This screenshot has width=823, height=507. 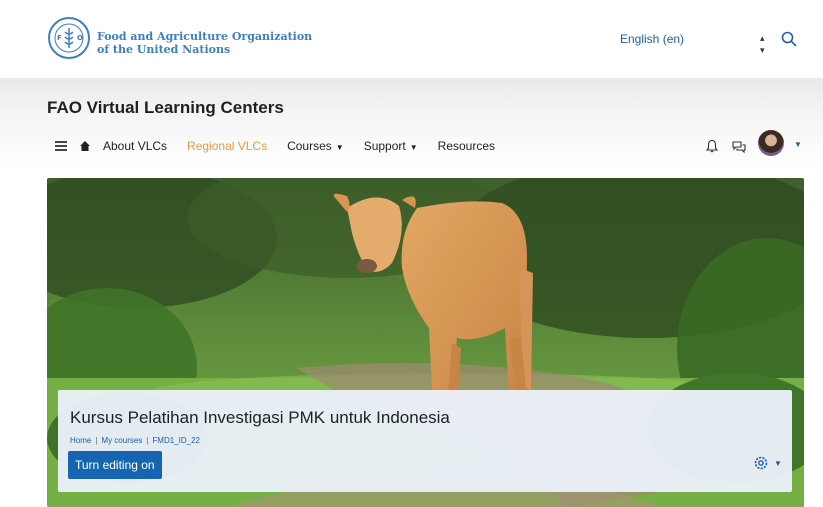 What do you see at coordinates (164, 49) in the screenshot?
I see `org-name-line2: of the United Nations` at bounding box center [164, 49].